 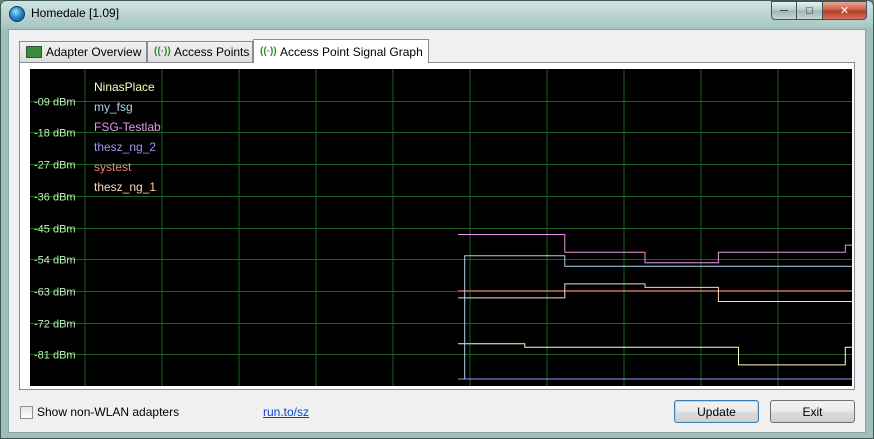 I want to click on y-tick-label: -81 dBm, so click(x=55, y=356).